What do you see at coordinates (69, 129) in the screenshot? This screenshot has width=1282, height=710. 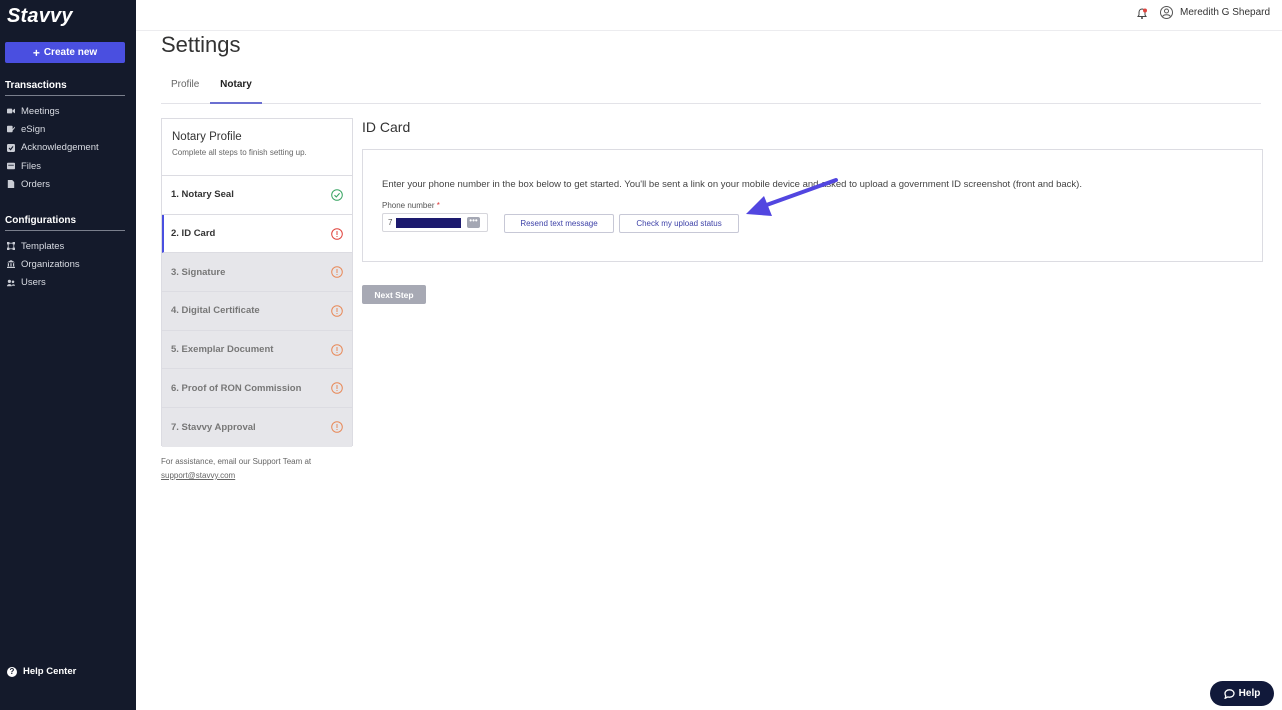 I see `sidebar-item-esign: eSign` at bounding box center [69, 129].